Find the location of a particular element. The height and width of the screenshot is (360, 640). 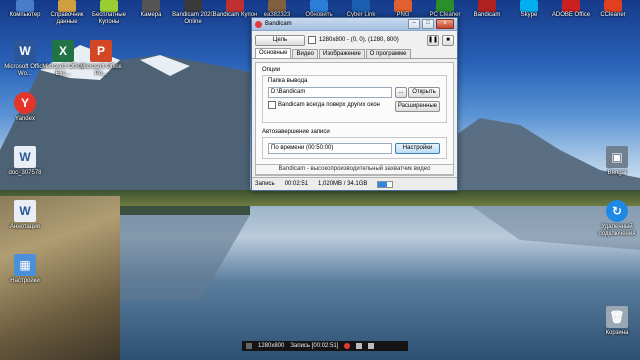

minimize-button: – is located at coordinates (414, 24).